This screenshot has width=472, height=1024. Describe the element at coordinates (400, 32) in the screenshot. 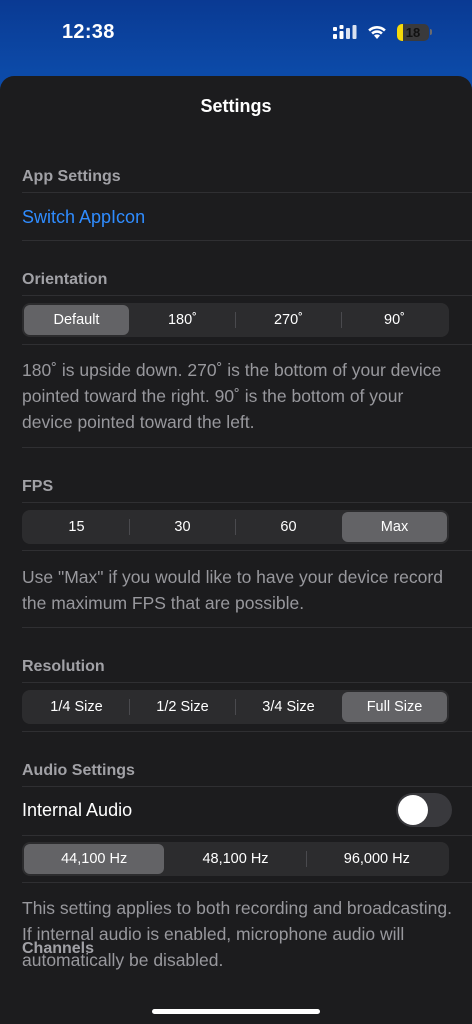

I see `battery-fill` at that location.